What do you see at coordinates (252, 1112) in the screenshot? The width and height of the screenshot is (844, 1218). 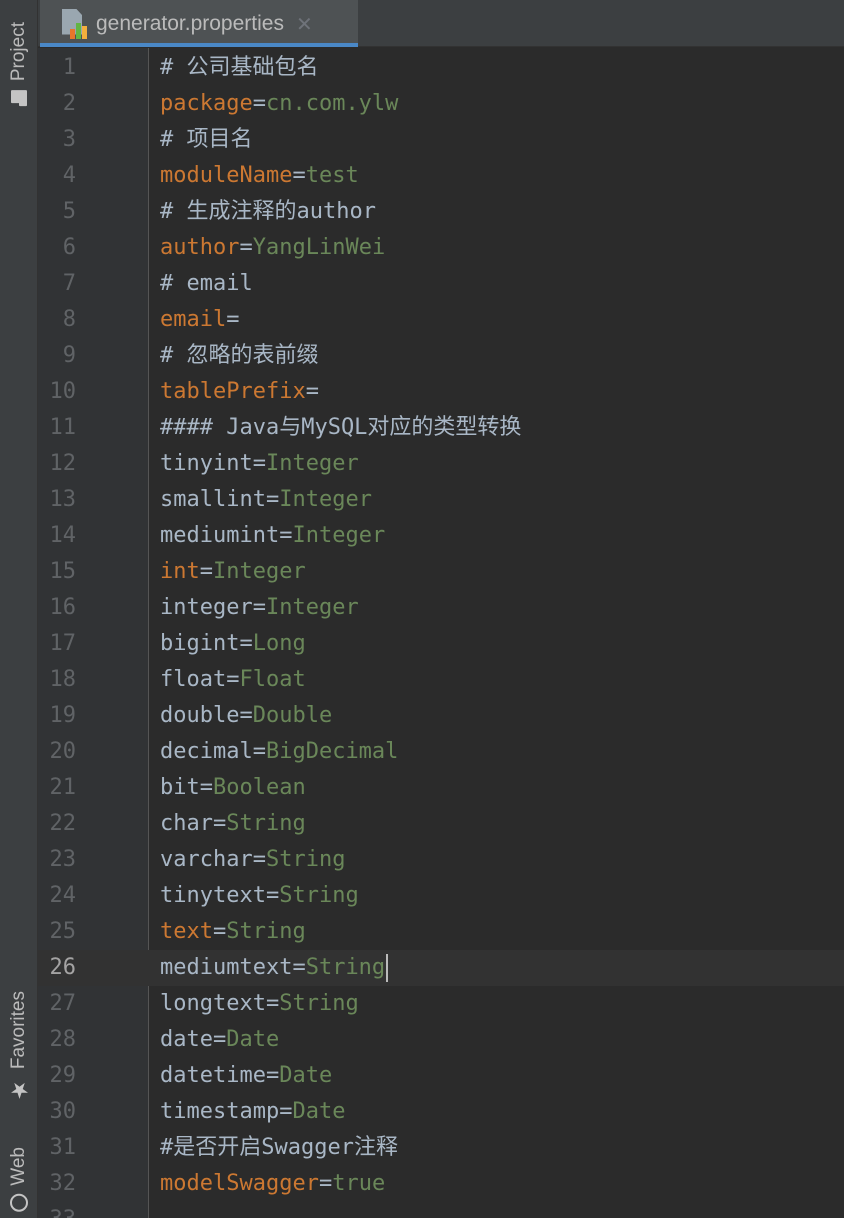 I see `line-content: timestamp=Date` at bounding box center [252, 1112].